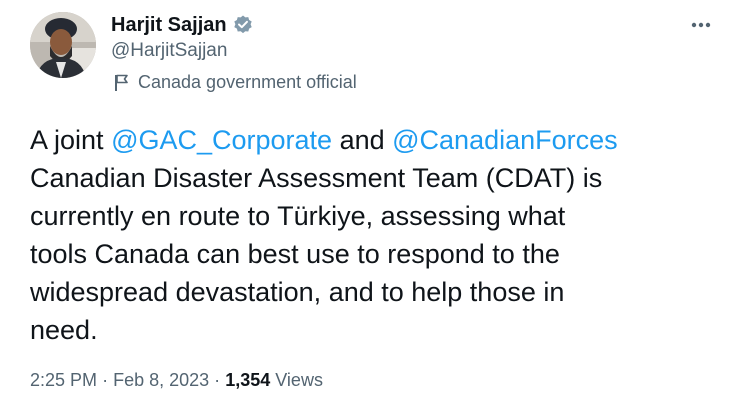 Image resolution: width=730 pixels, height=406 pixels. Describe the element at coordinates (362, 140) in the screenshot. I see `tweet-text-run: and` at that location.